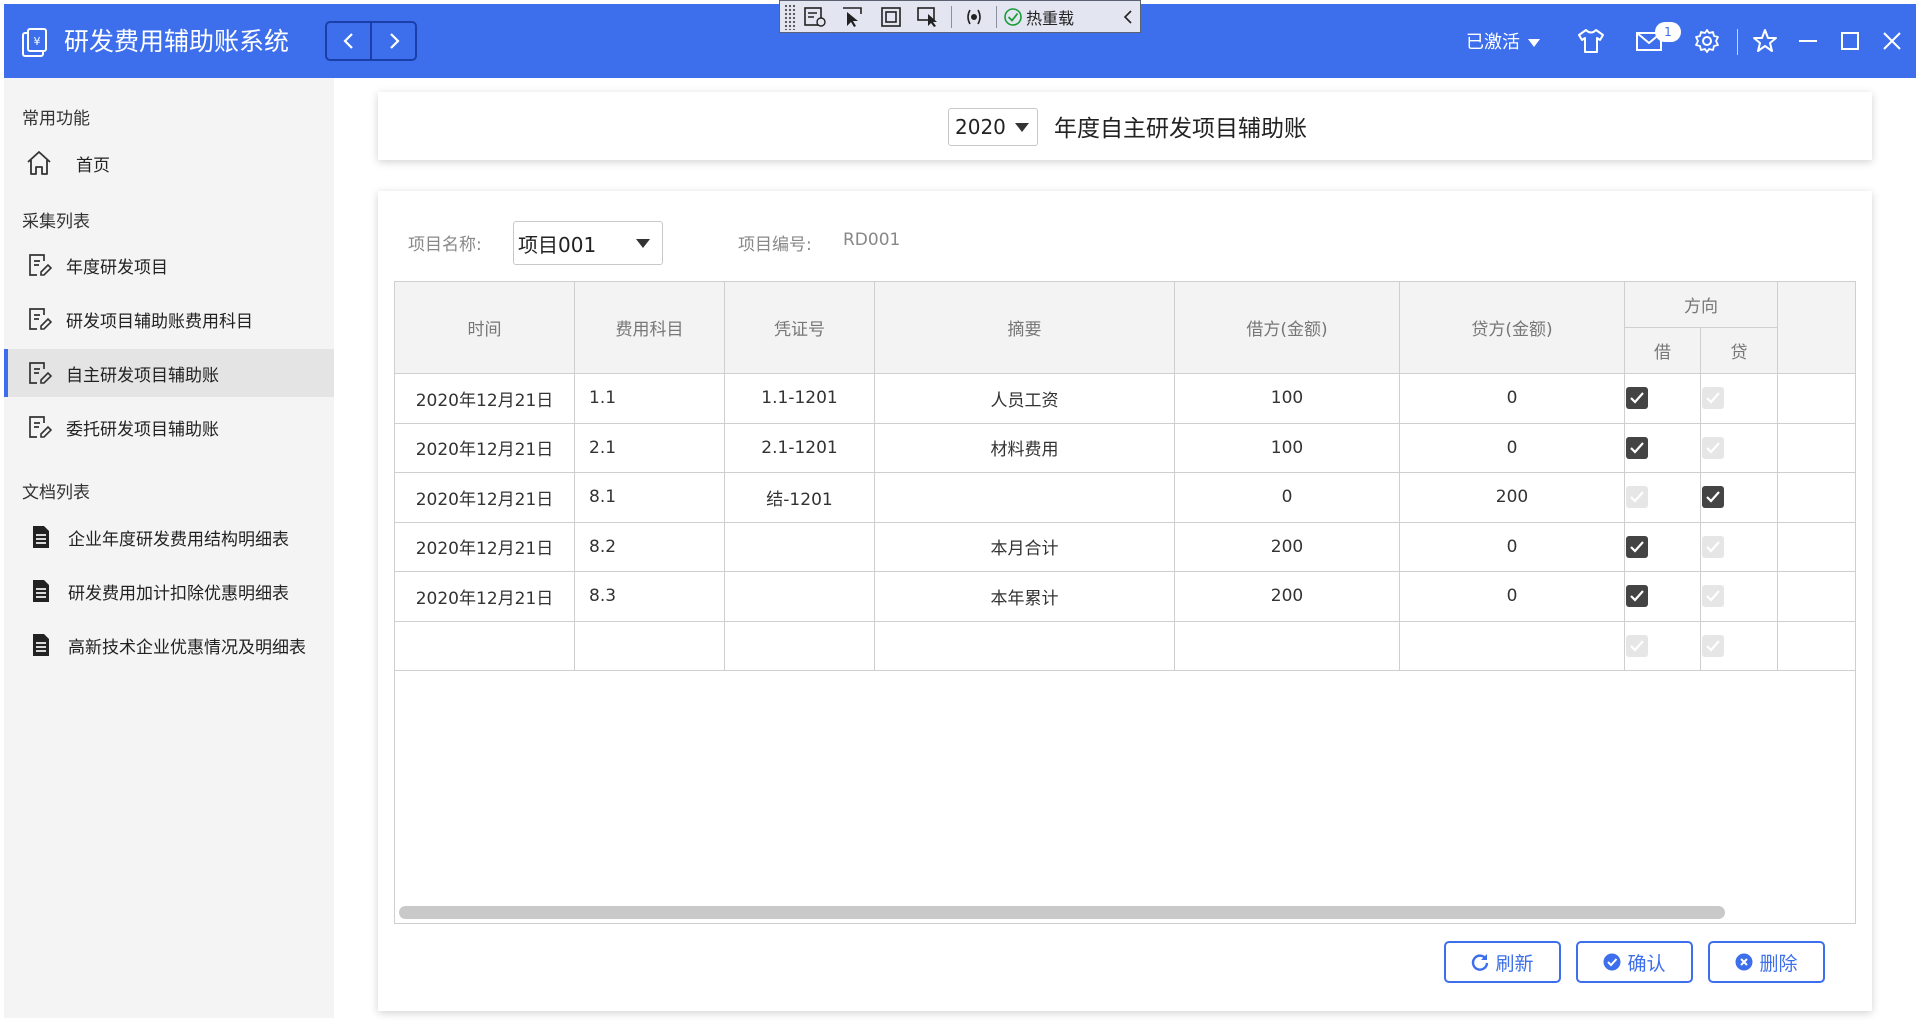 Image resolution: width=1920 pixels, height=1020 pixels. Describe the element at coordinates (177, 41) in the screenshot. I see `app-title: 研发费用辅助账系统` at that location.